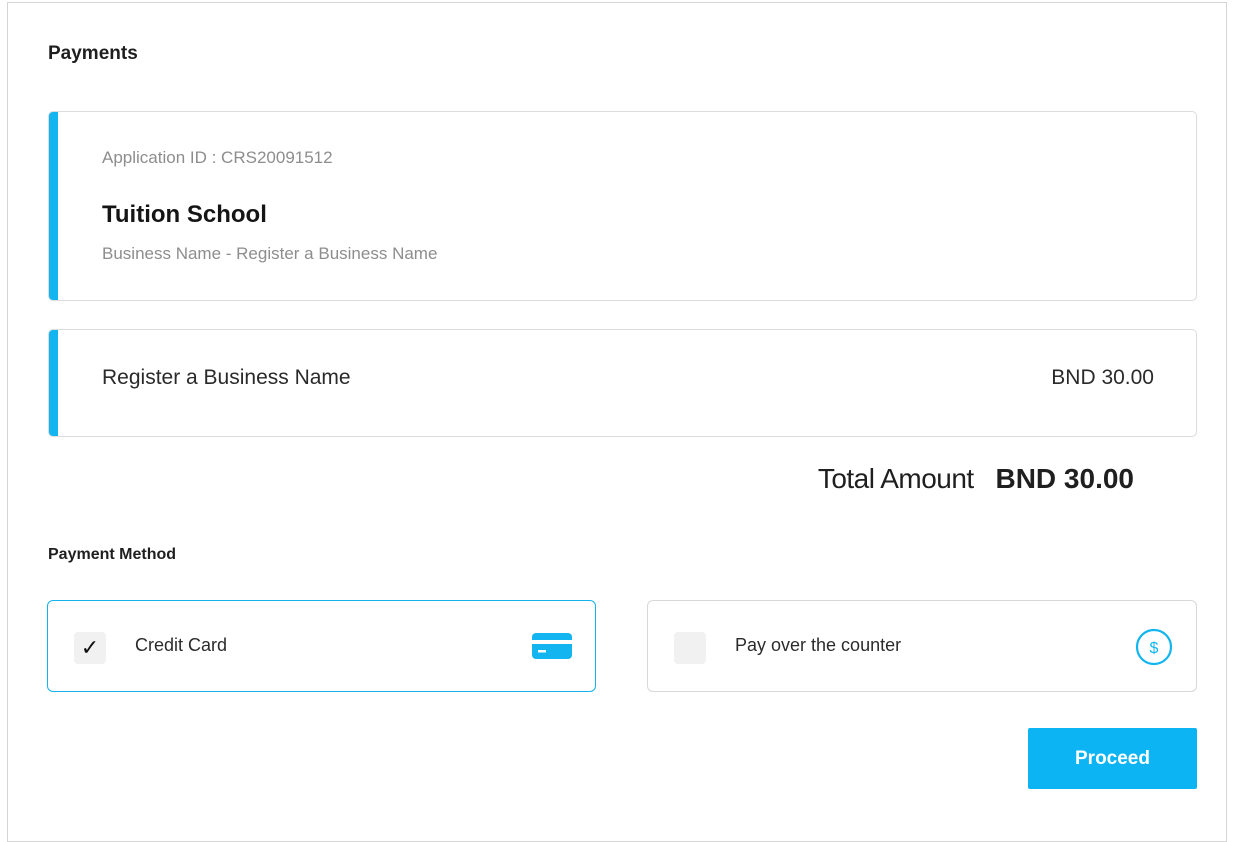 This screenshot has height=842, width=1240. Describe the element at coordinates (321, 646) in the screenshot. I see `payment-option-credit-card: ✓ Credit Card` at that location.